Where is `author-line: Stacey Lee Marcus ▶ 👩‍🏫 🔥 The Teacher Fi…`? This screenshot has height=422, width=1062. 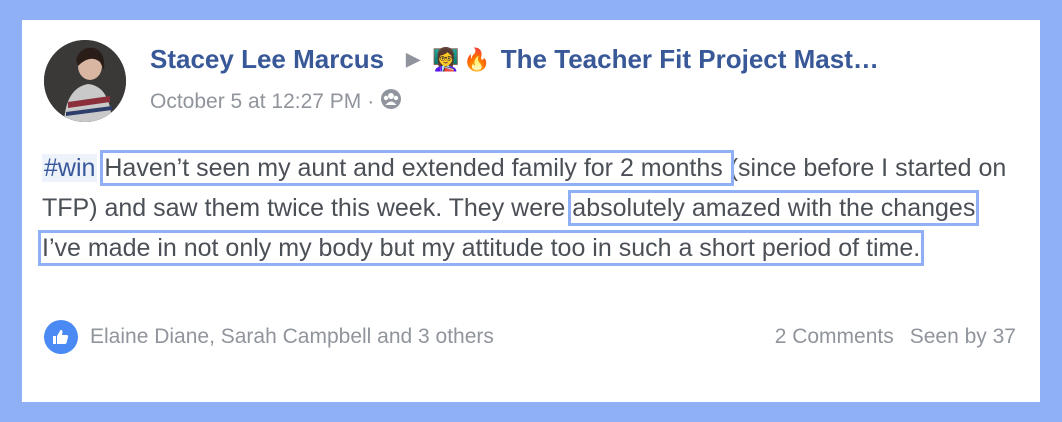
author-line: Stacey Lee Marcus ▶ 👩‍🏫 🔥 The Teacher Fi… is located at coordinates (514, 59).